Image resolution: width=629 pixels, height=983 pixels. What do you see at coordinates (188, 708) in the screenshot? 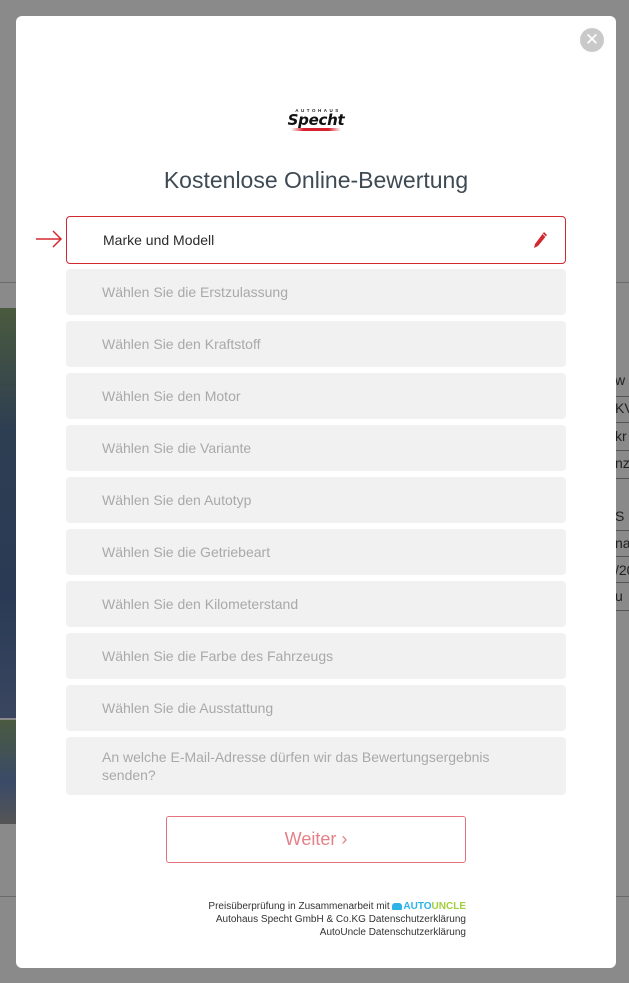
I see `field-label: Wählen Sie die Ausstattung` at bounding box center [188, 708].